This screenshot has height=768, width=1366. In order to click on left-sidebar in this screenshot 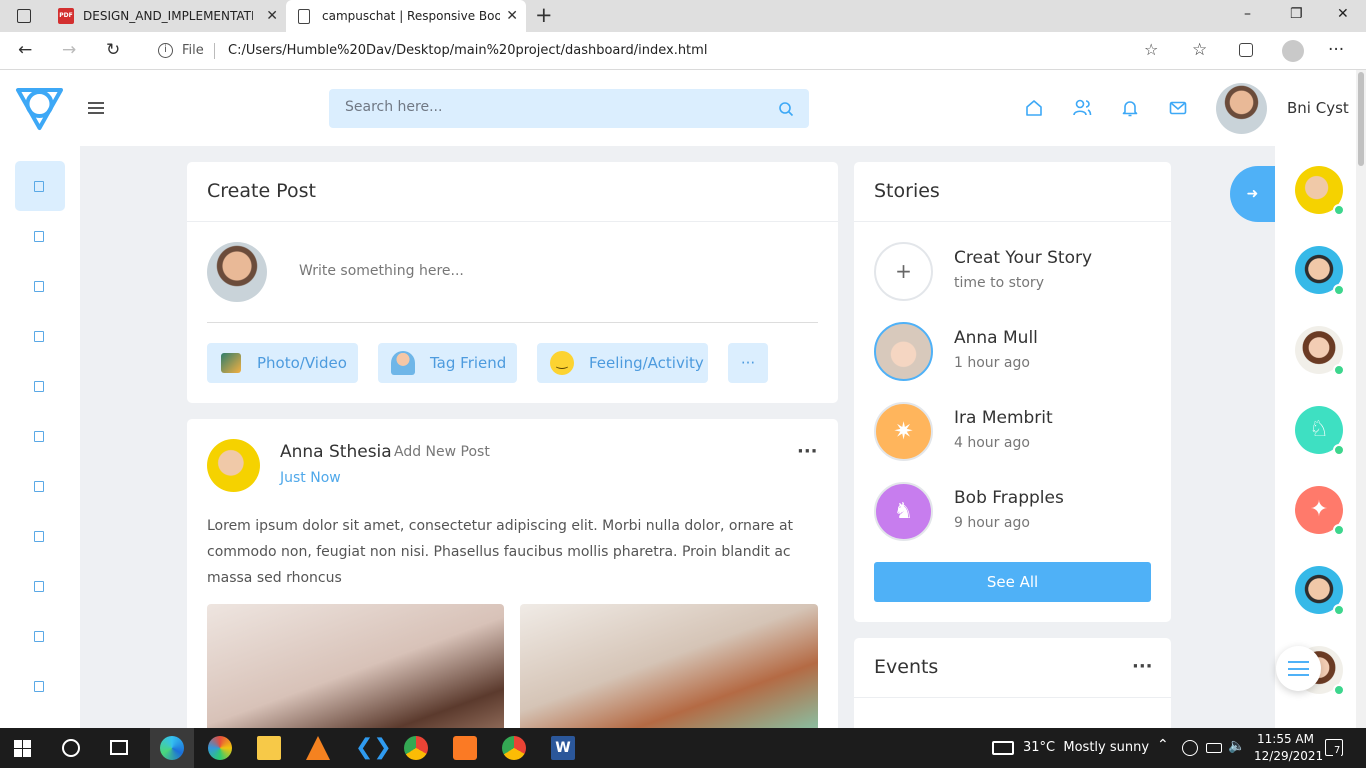, I will do `click(40, 437)`.